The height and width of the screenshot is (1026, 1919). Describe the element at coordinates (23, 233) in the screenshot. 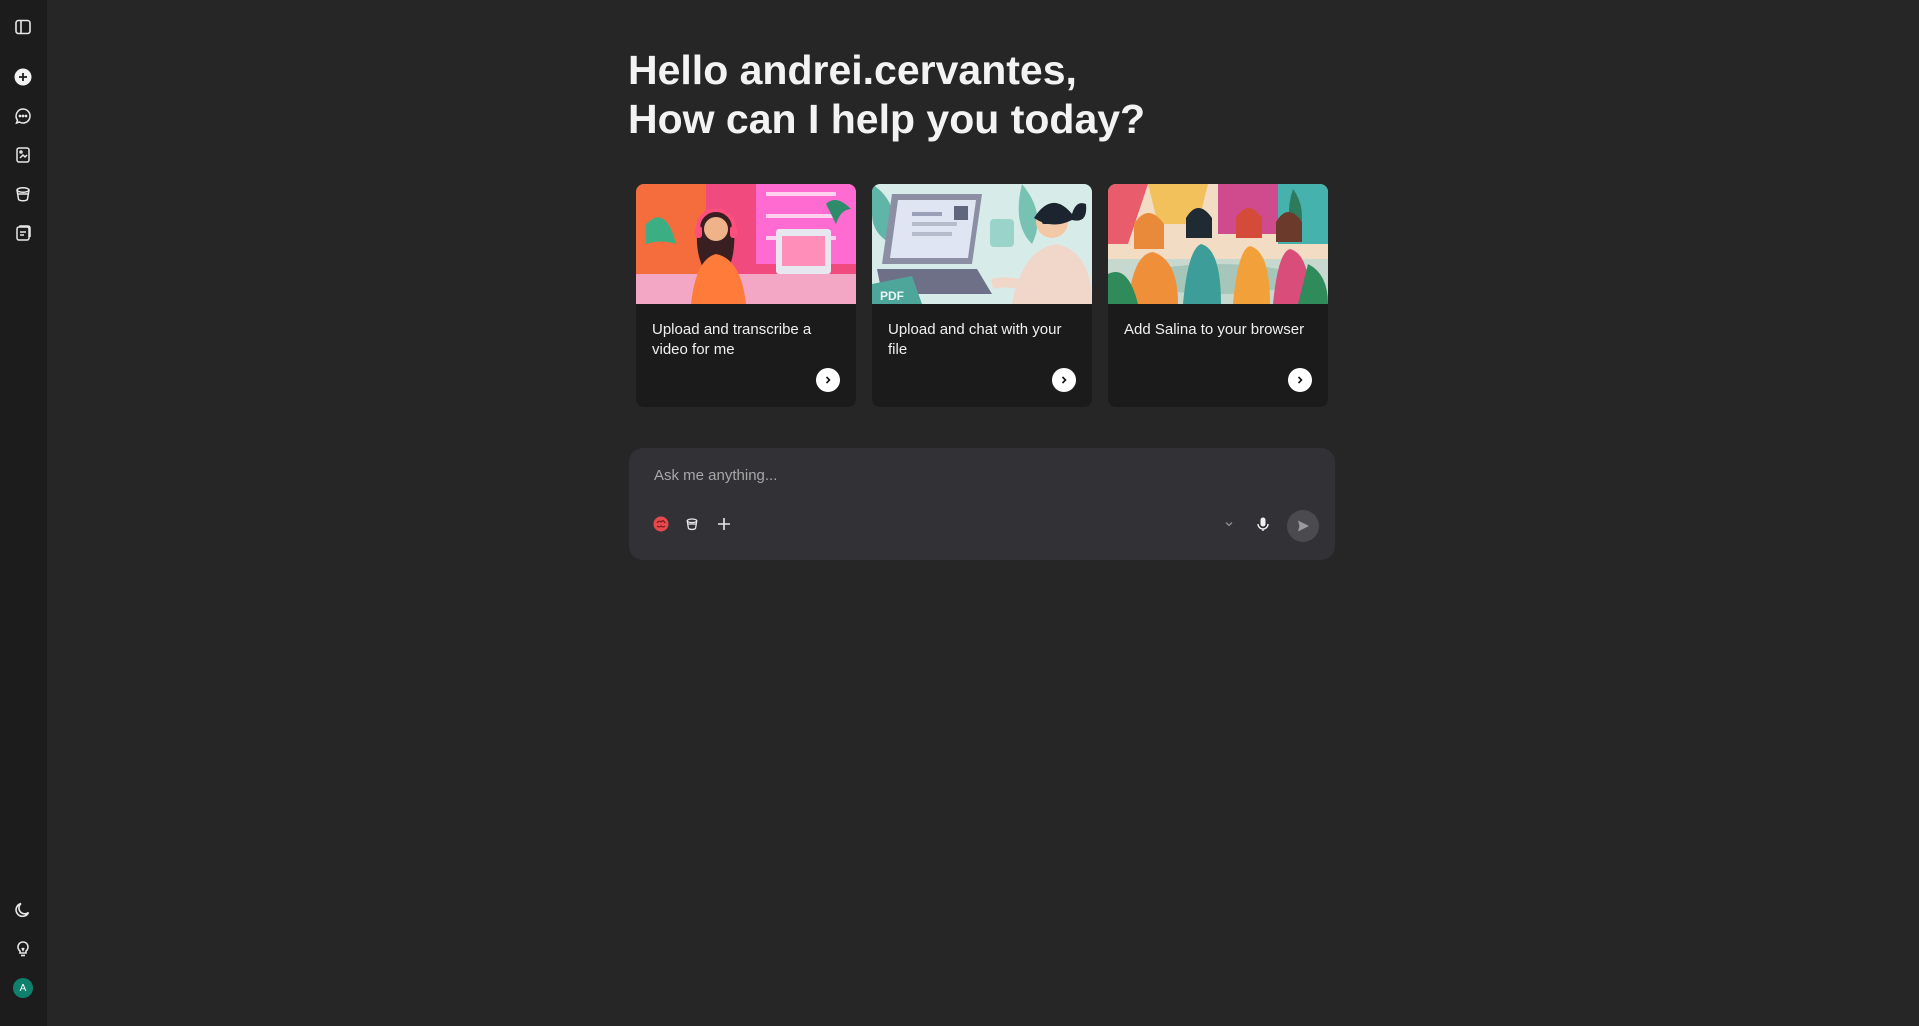

I see `documents-icon` at that location.